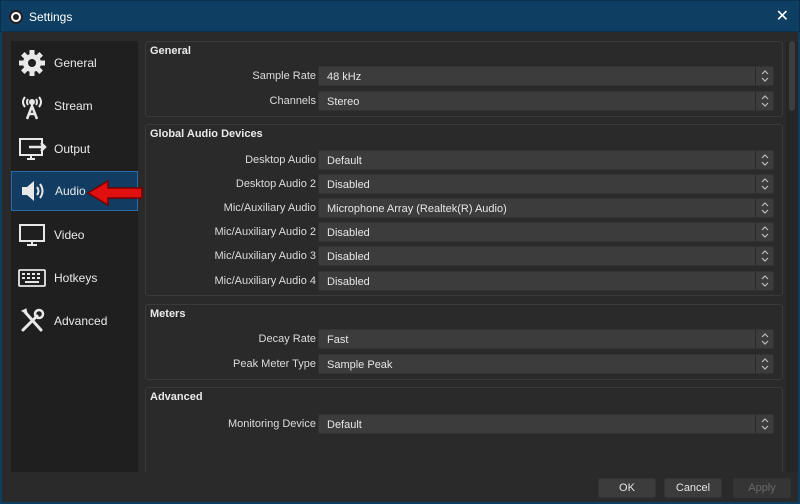 The width and height of the screenshot is (800, 504). What do you see at coordinates (546, 208) in the screenshot?
I see `mic-aux-audio-select: Microphone Array (Realtek(R) Audio)` at bounding box center [546, 208].